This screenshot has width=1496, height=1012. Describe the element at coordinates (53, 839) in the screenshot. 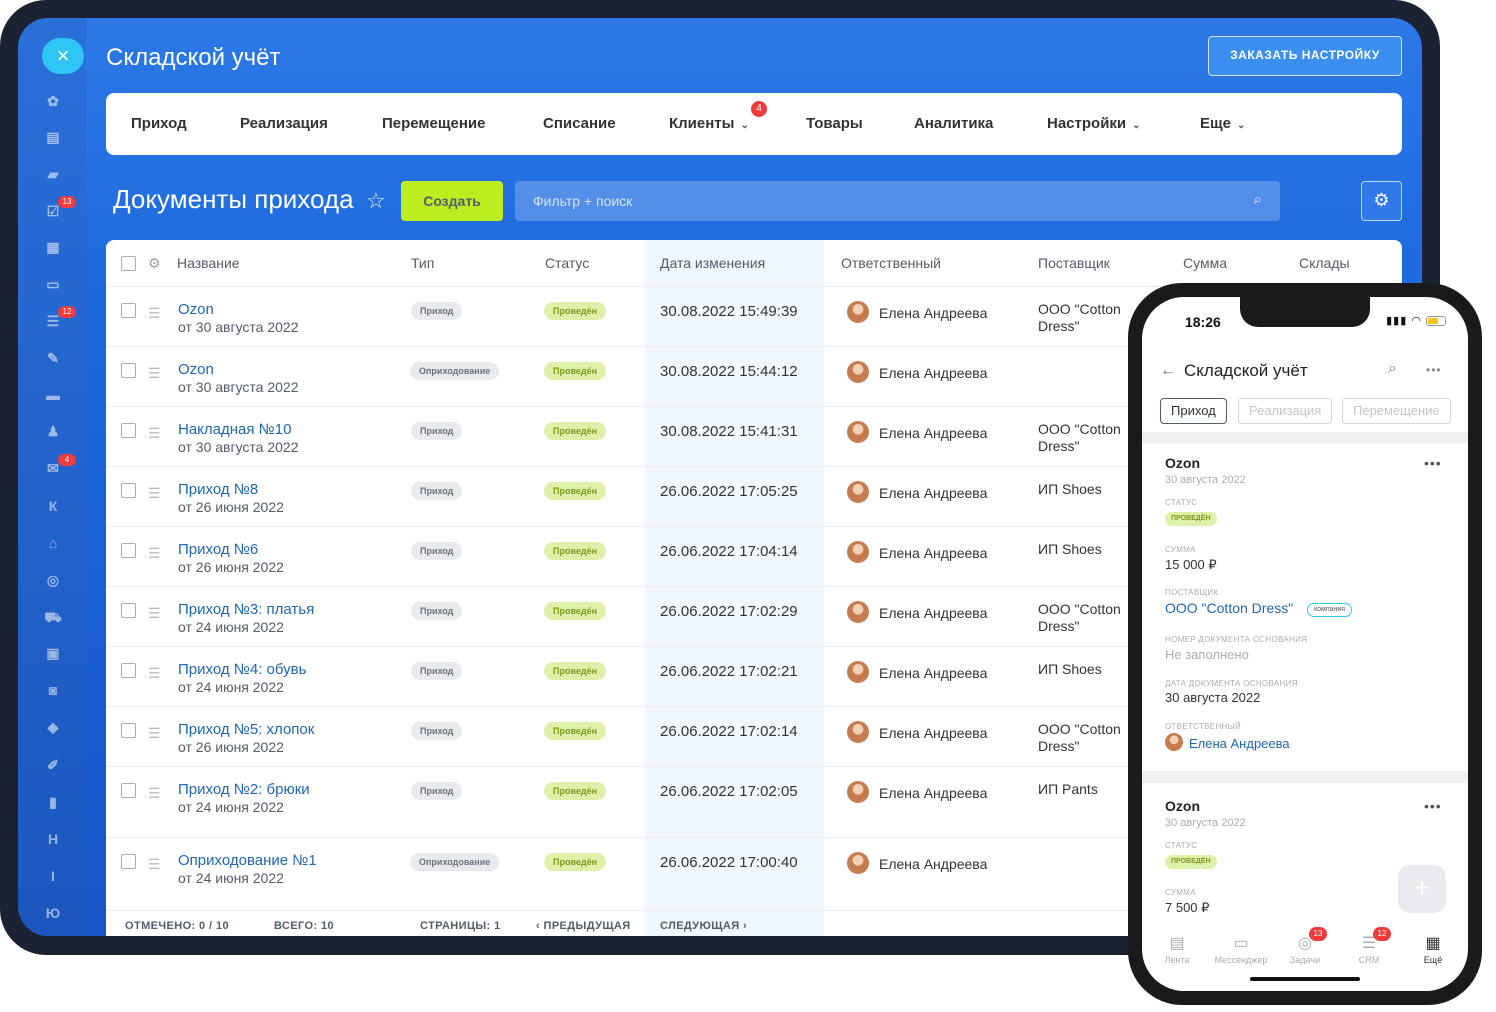

I see `letter-h-icon: Н` at that location.